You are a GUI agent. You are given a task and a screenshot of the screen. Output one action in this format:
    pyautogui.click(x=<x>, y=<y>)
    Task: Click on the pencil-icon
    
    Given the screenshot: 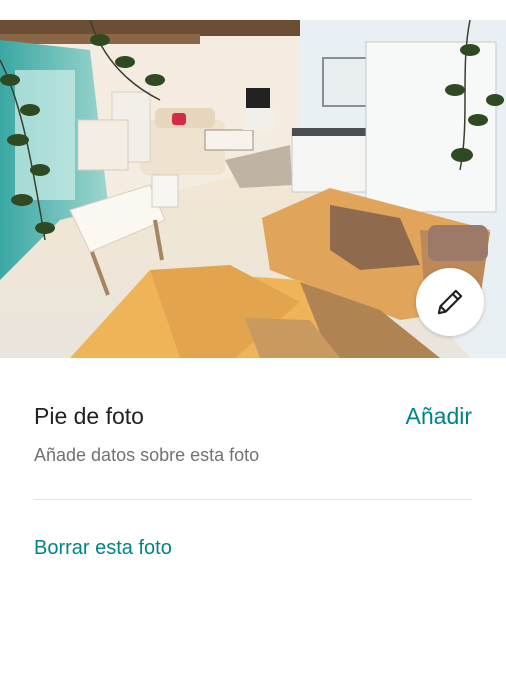 What is the action you would take?
    pyautogui.click(x=450, y=302)
    